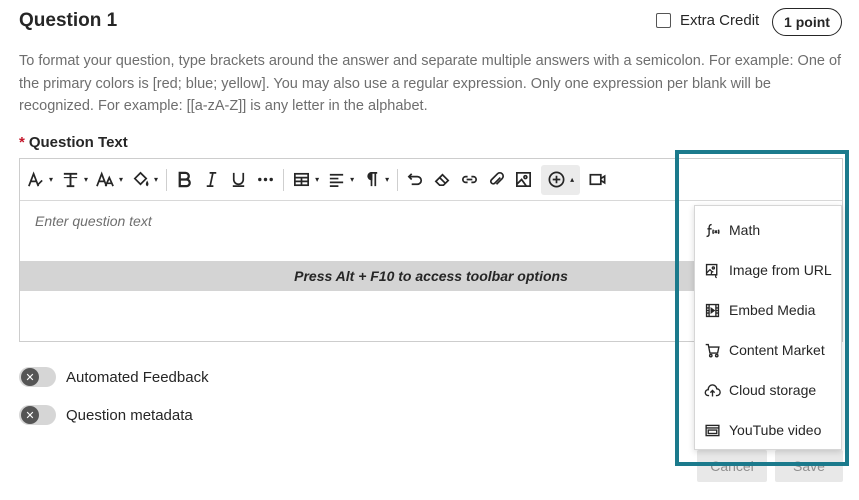  I want to click on cart-icon, so click(712, 350).